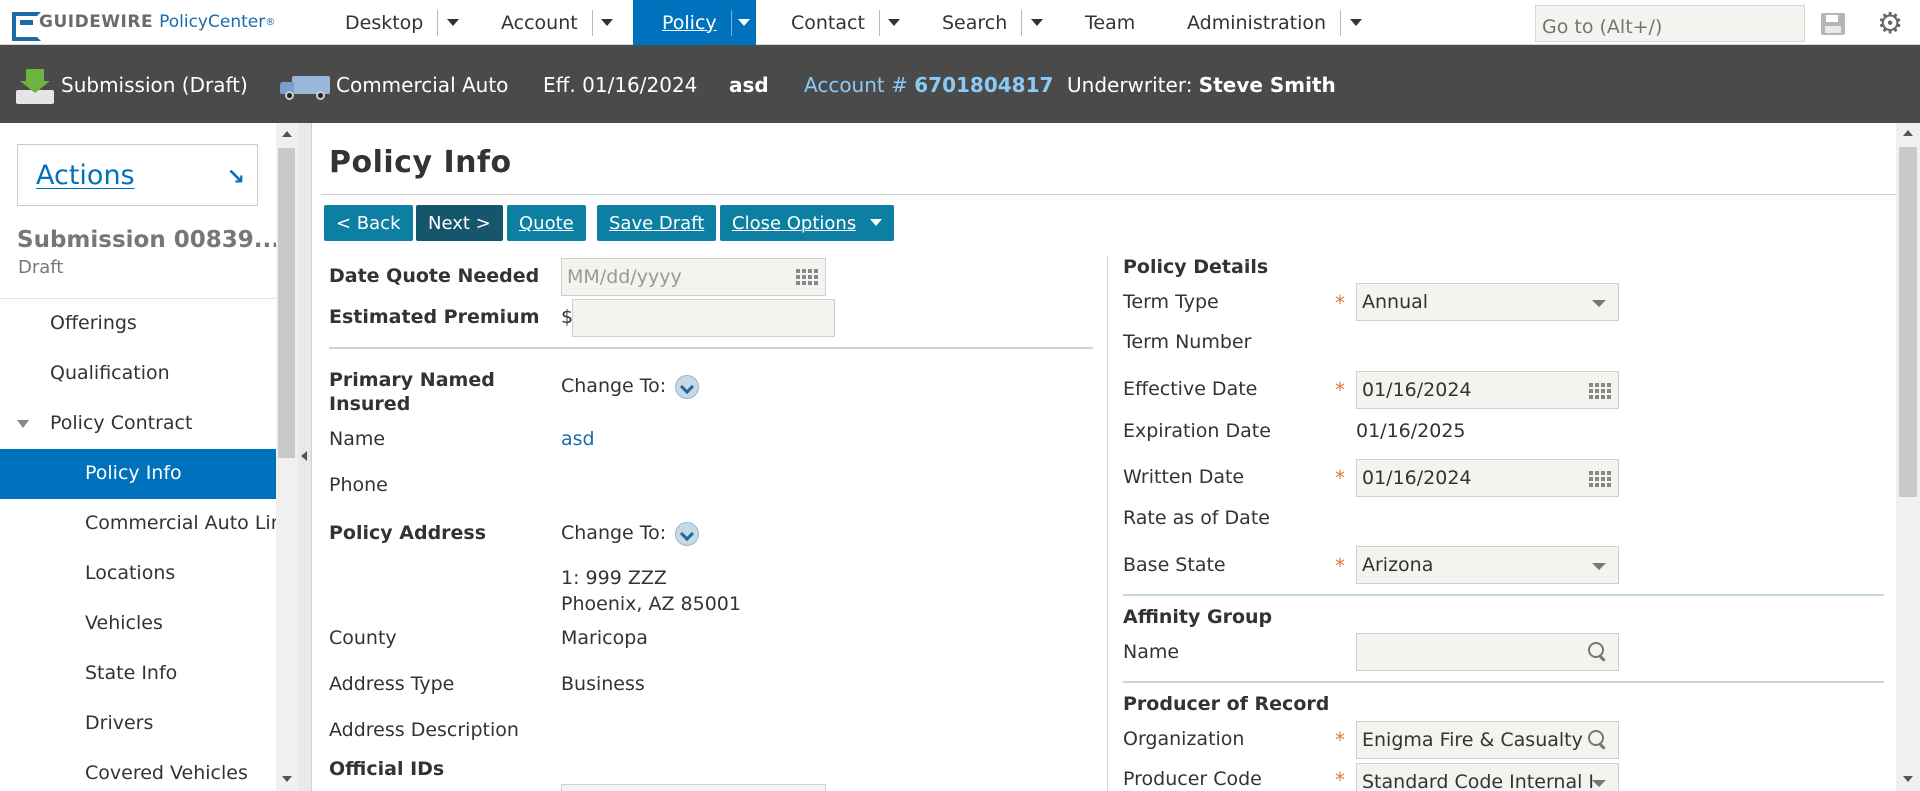  What do you see at coordinates (138, 574) in the screenshot?
I see `sidebar-item-locations: Locations` at bounding box center [138, 574].